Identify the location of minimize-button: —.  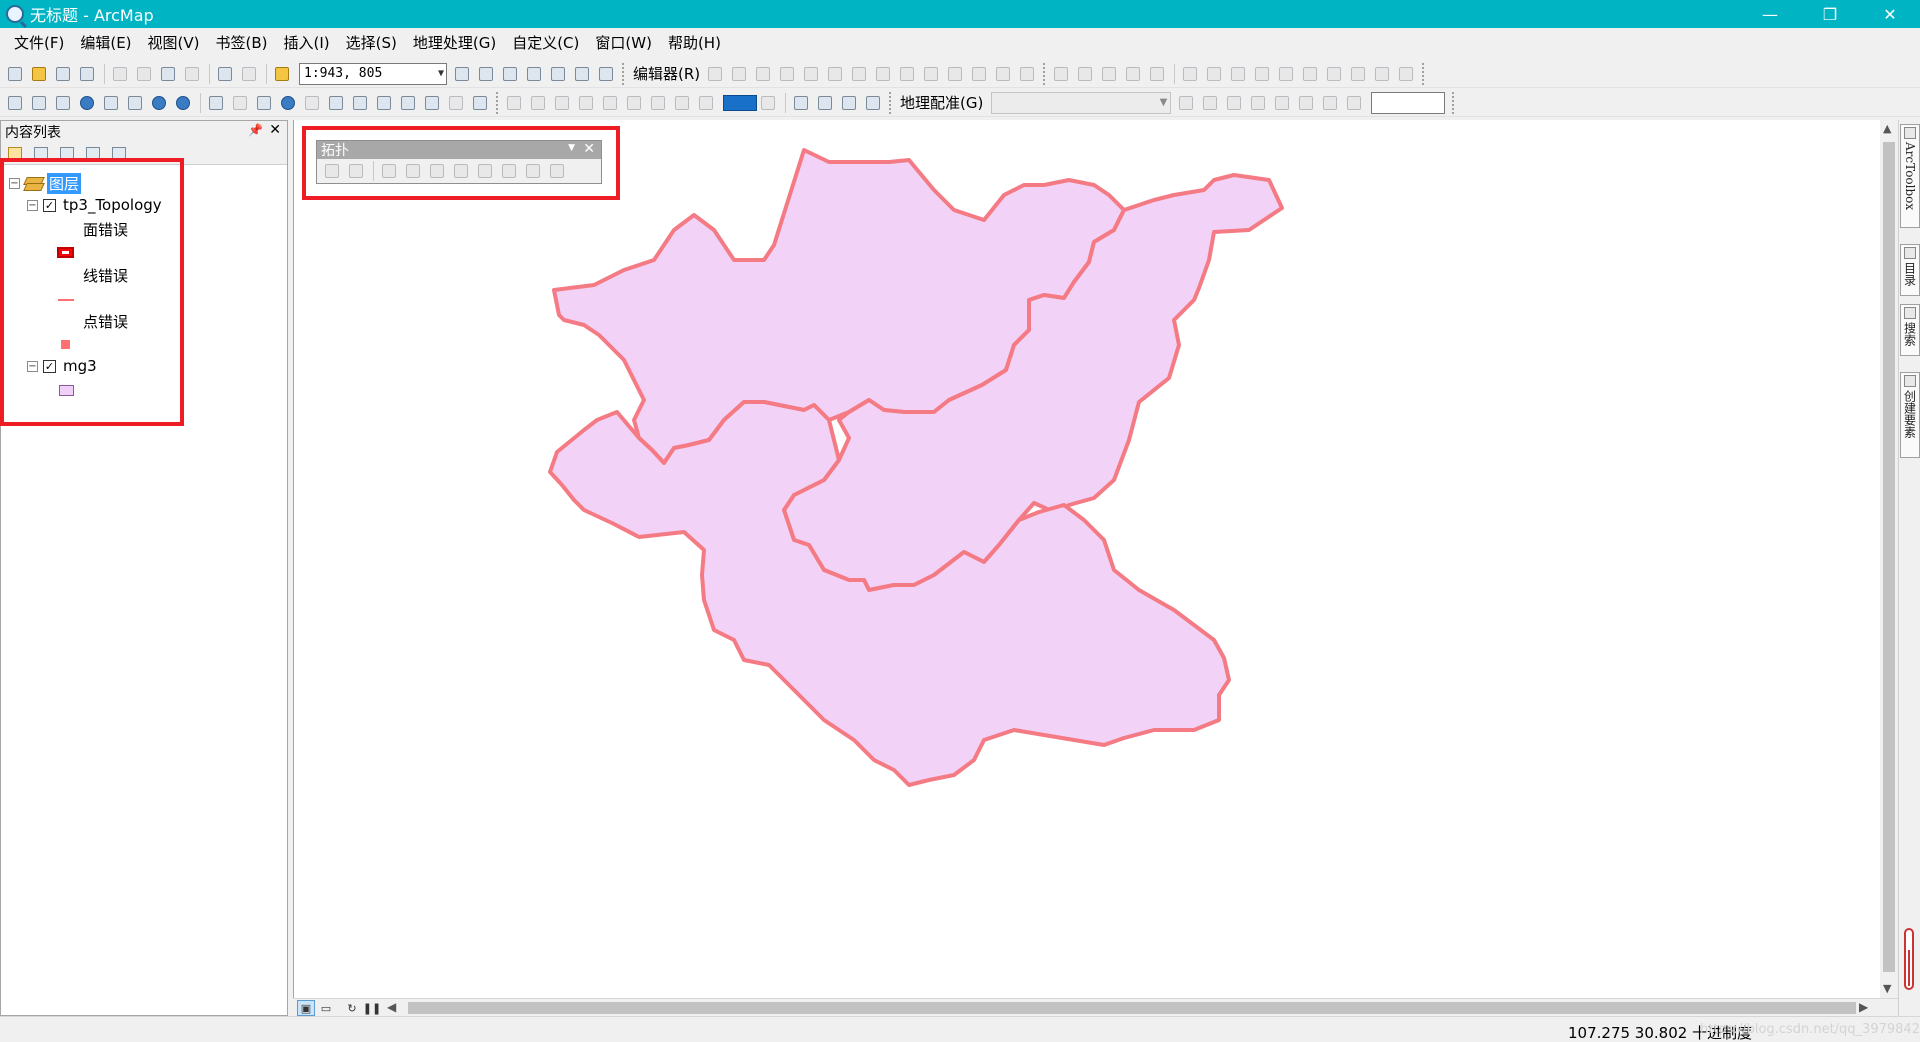
(1770, 14).